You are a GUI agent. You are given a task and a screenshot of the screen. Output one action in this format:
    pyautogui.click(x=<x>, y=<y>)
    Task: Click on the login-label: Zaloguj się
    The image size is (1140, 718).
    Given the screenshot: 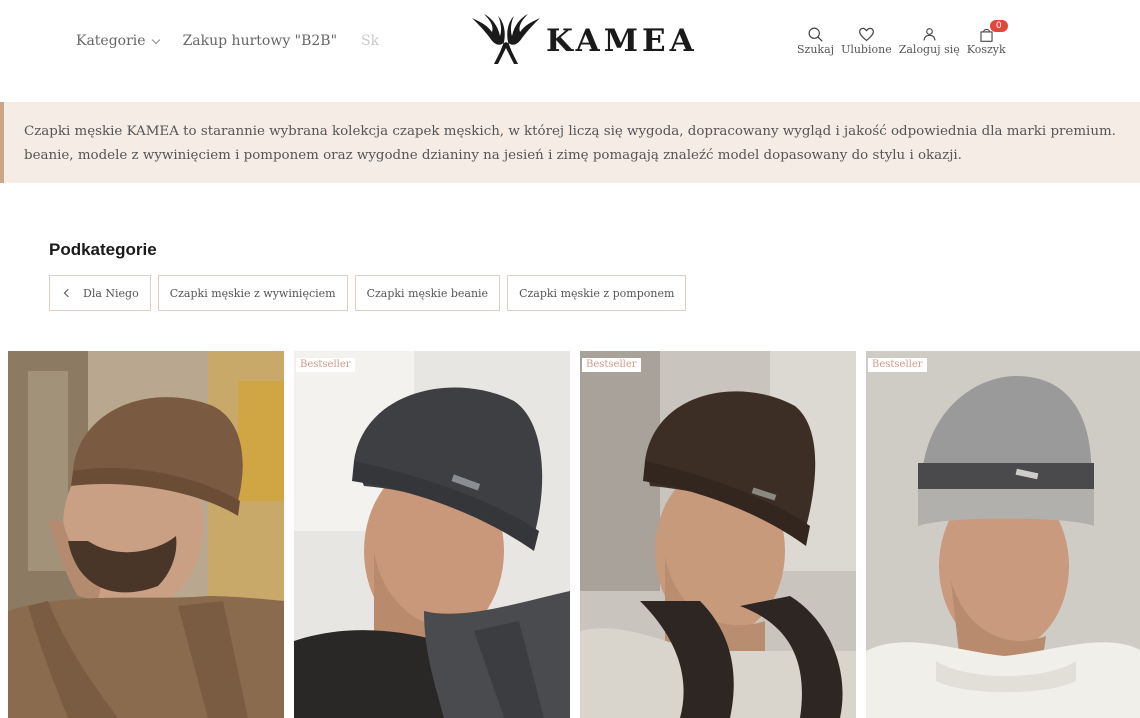 What is the action you would take?
    pyautogui.click(x=929, y=49)
    